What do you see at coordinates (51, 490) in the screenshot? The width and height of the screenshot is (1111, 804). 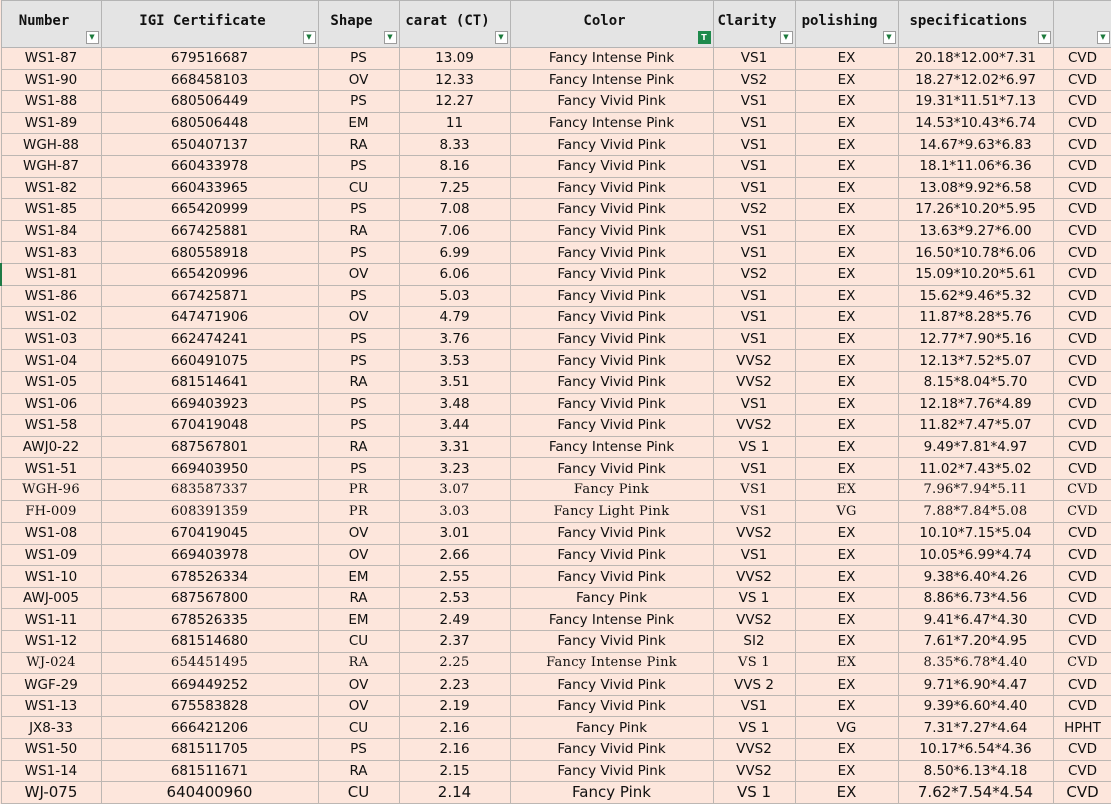 I see `cell-number: WGH-96` at bounding box center [51, 490].